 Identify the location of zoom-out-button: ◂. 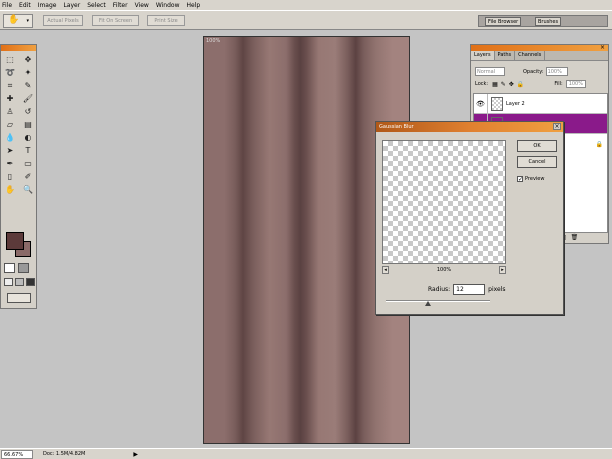
(385, 270).